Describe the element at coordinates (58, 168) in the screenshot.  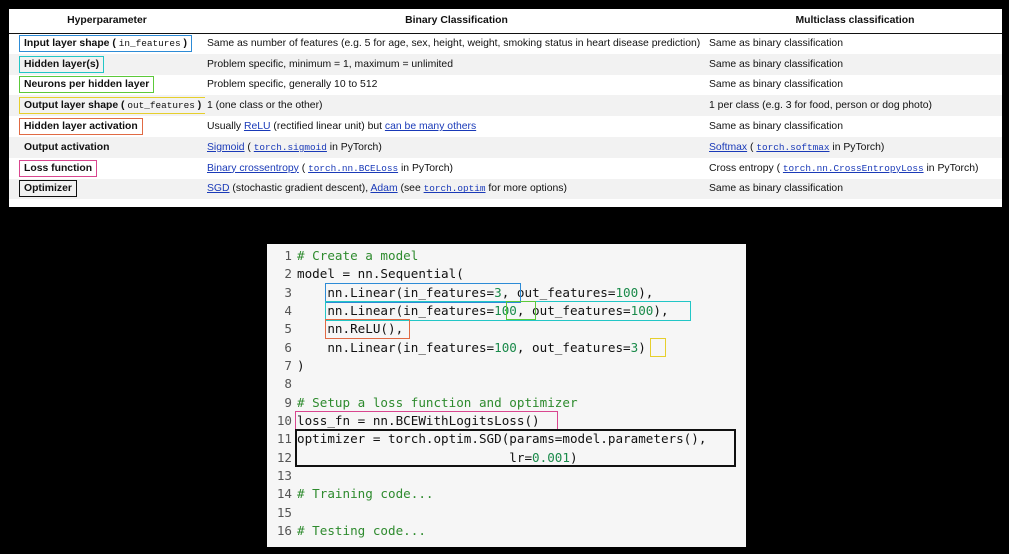
I see `loss-function-label: Loss function` at that location.